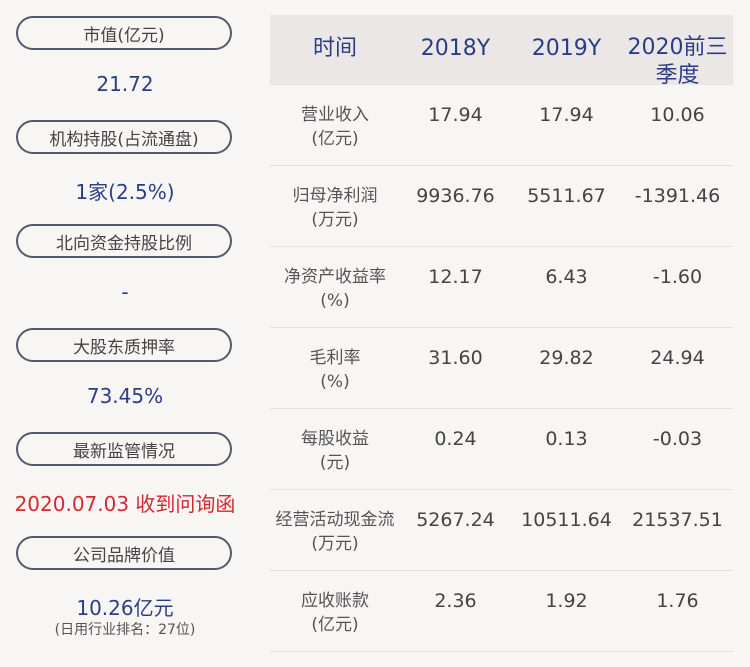 The image size is (750, 667). What do you see at coordinates (566, 358) in the screenshot?
I see `cell-2019: 29.82` at bounding box center [566, 358].